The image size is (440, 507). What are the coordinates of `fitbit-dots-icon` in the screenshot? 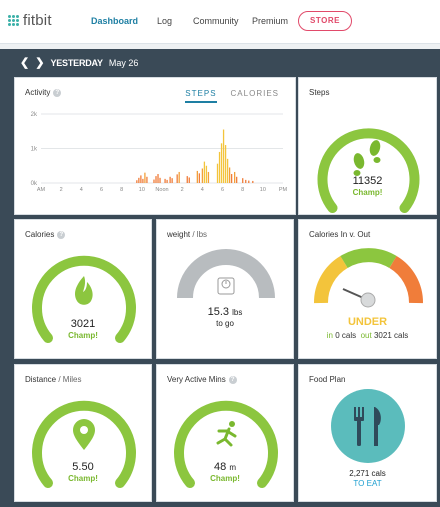 It's located at (13, 20).